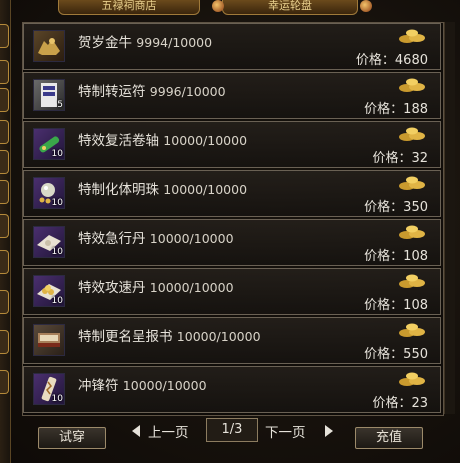 The image size is (460, 463). What do you see at coordinates (411, 60) in the screenshot?
I see `price-value: 4680` at bounding box center [411, 60].